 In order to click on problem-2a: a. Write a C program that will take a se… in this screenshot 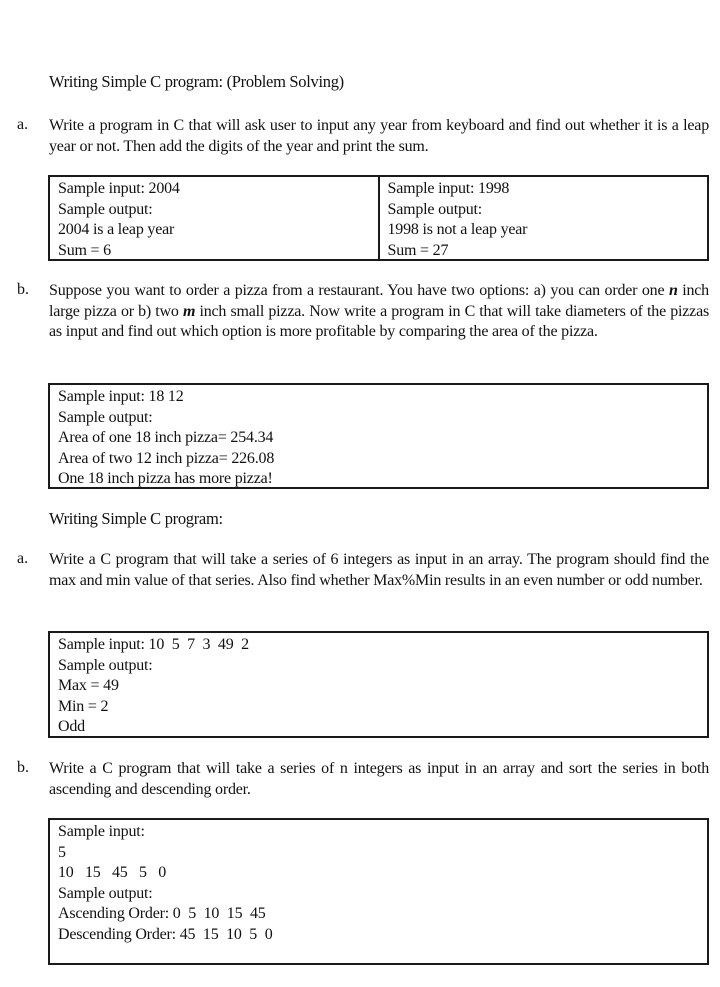, I will do `click(363, 582)`.